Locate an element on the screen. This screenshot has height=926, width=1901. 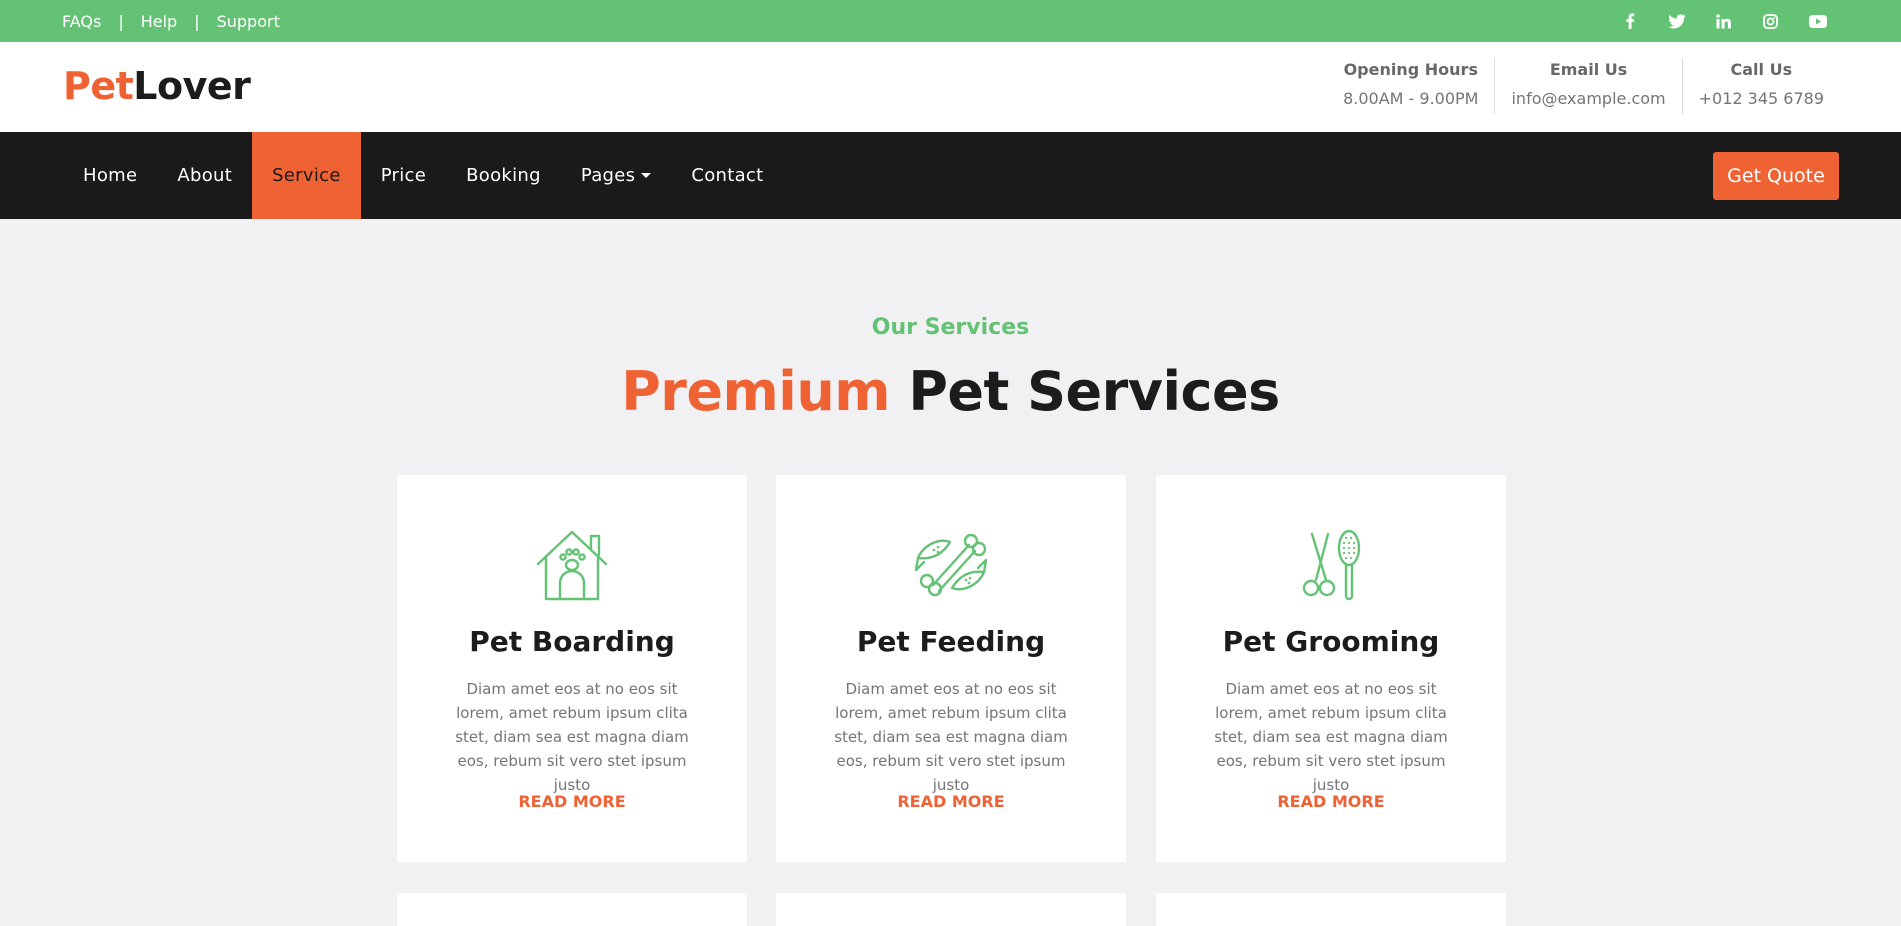
nav-item-pages-label: Pages is located at coordinates (608, 175).